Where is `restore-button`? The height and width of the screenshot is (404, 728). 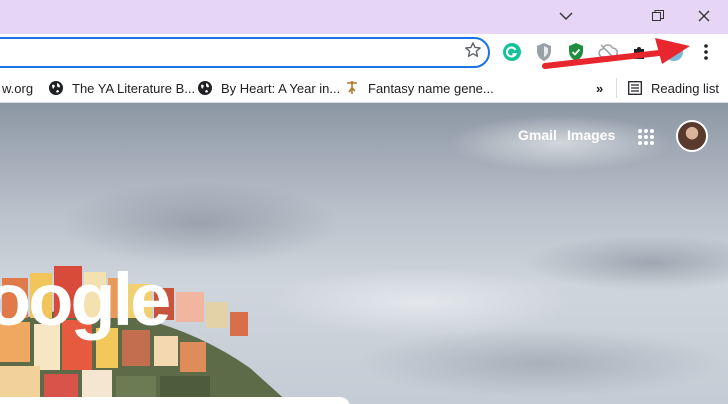
restore-button is located at coordinates (658, 16).